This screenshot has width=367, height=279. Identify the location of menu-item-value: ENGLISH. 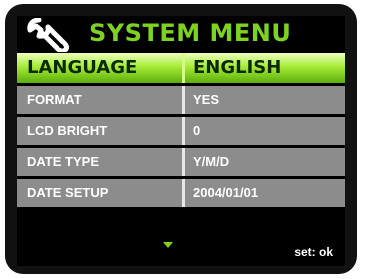
(237, 67).